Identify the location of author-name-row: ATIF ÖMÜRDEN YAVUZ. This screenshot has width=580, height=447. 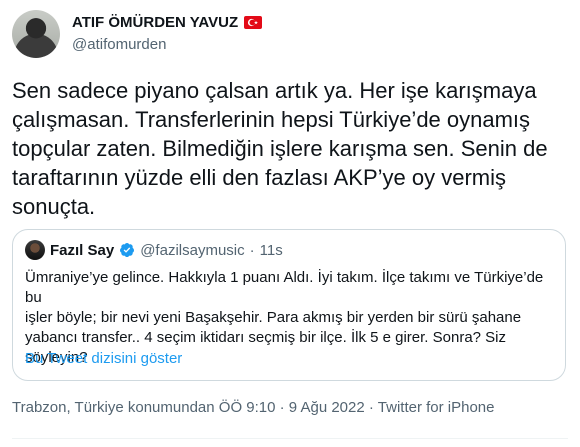
(167, 22).